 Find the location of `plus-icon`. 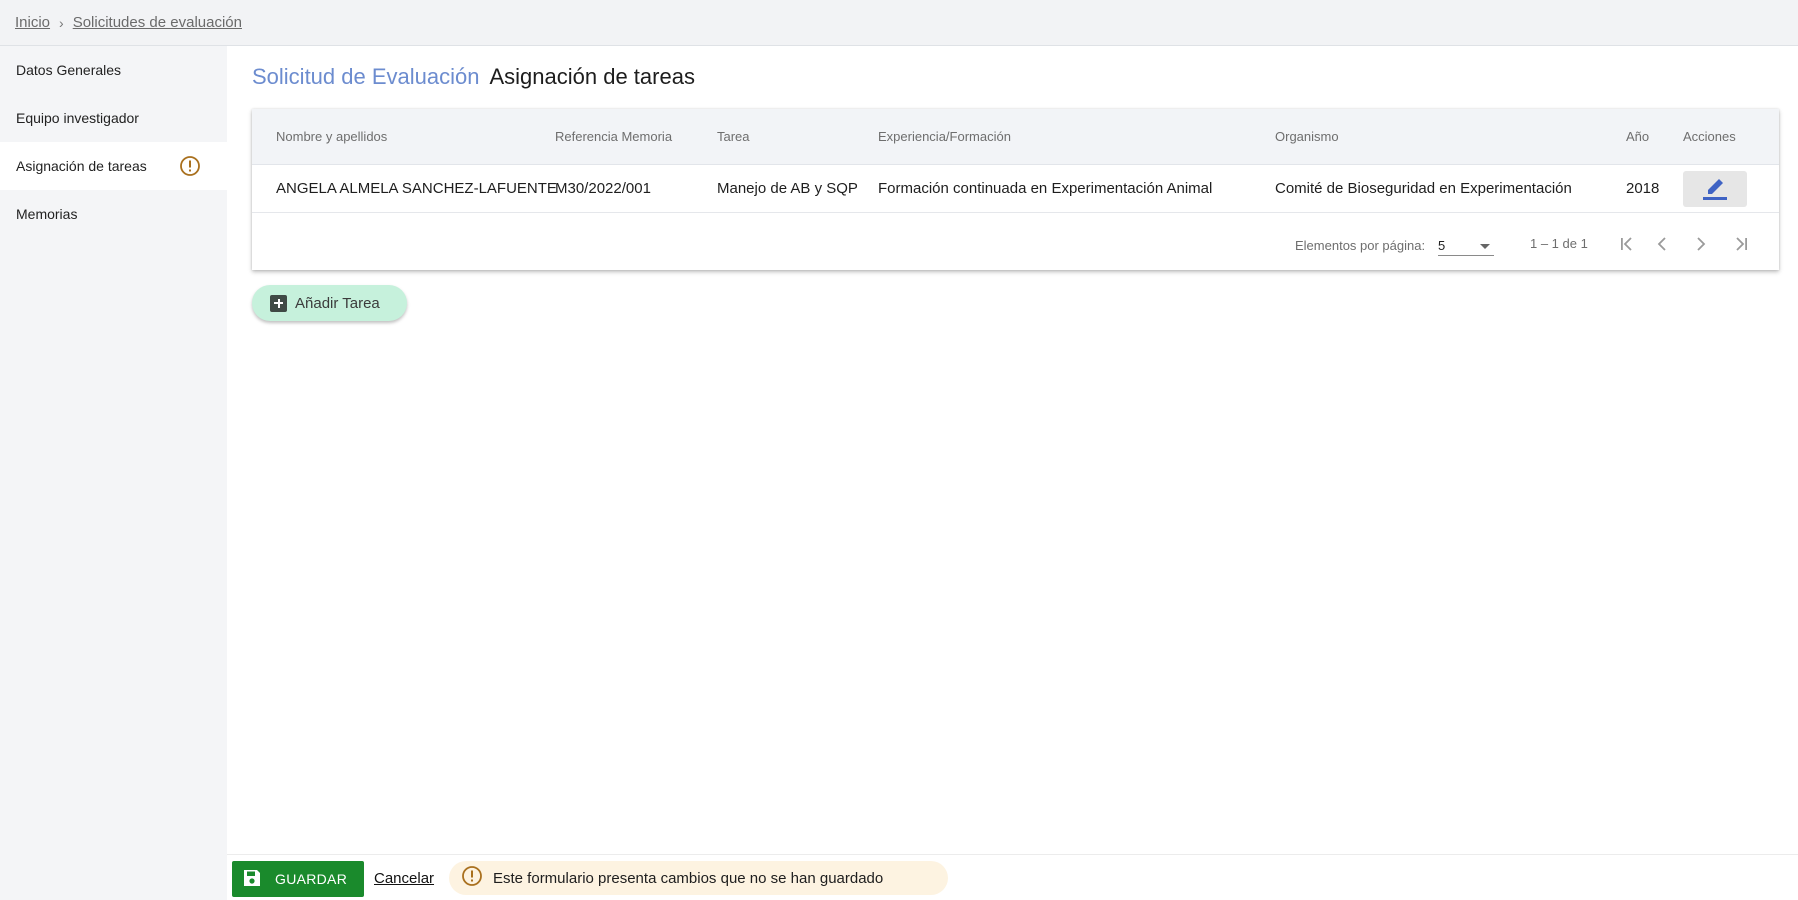

plus-icon is located at coordinates (278, 303).